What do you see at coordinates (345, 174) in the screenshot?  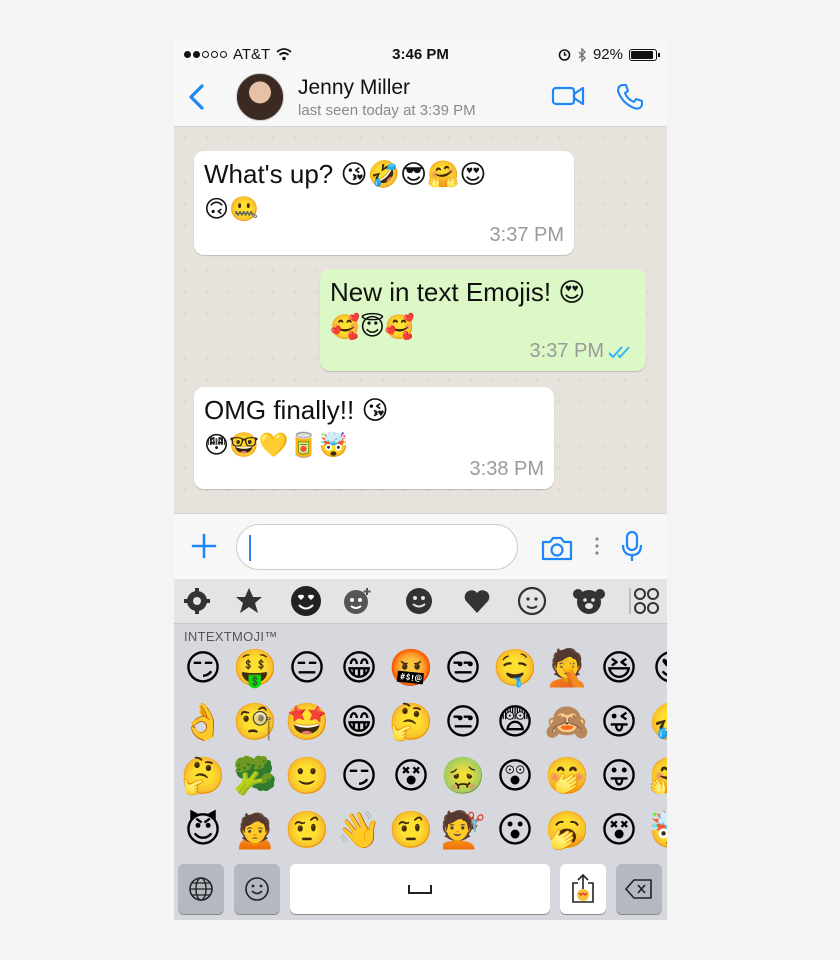 I see `message-text: What's up? 😘🤣😎🤗😍` at bounding box center [345, 174].